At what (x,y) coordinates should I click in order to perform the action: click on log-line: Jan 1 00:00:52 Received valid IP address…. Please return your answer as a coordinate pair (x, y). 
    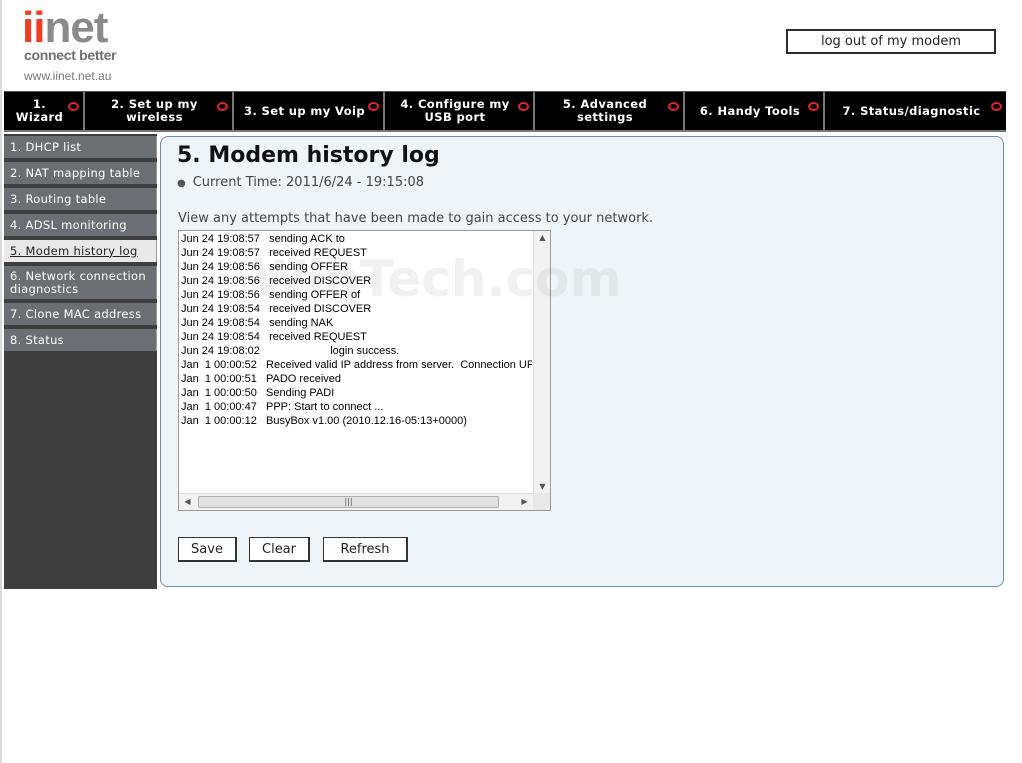
    Looking at the image, I should click on (356, 365).